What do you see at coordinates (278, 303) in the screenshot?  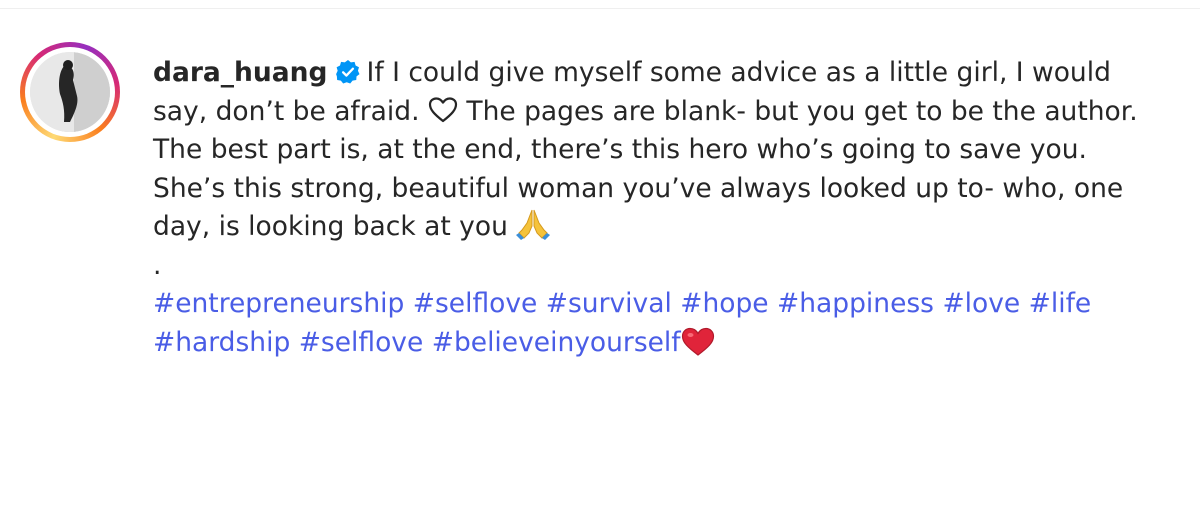 I see `hashtag-link: #entrepreneurship` at bounding box center [278, 303].